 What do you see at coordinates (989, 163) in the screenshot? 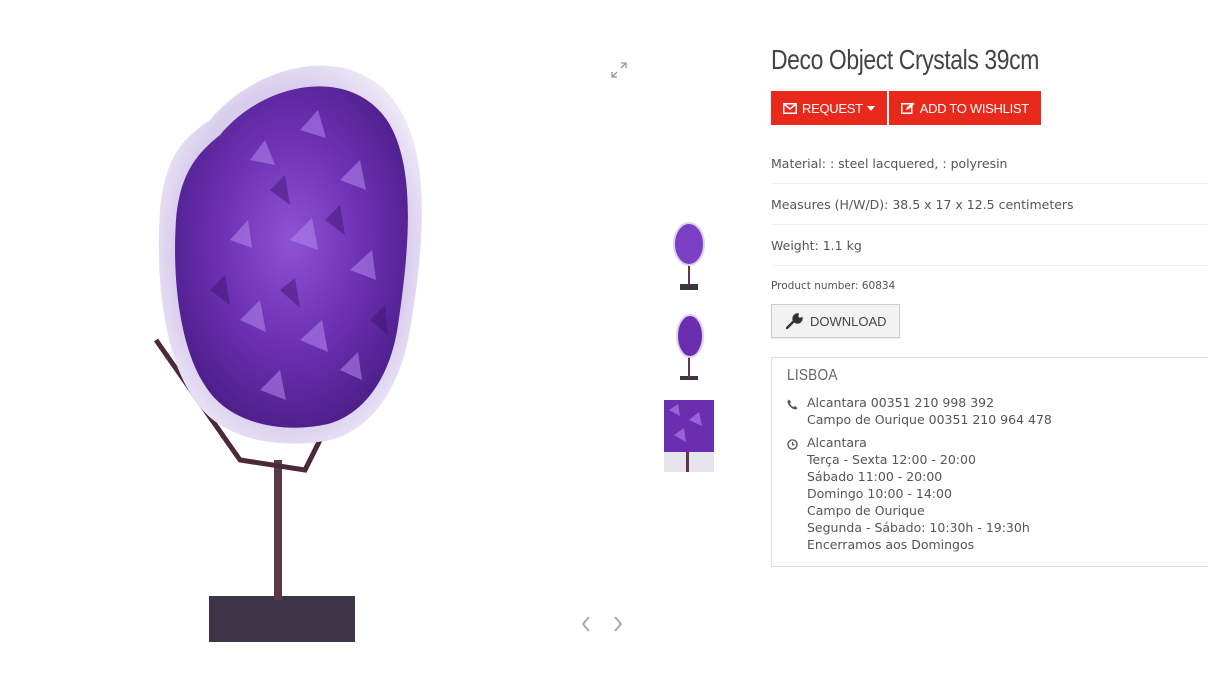
I see `spec-material: Material: : steel lacquered, : polyresin` at bounding box center [989, 163].